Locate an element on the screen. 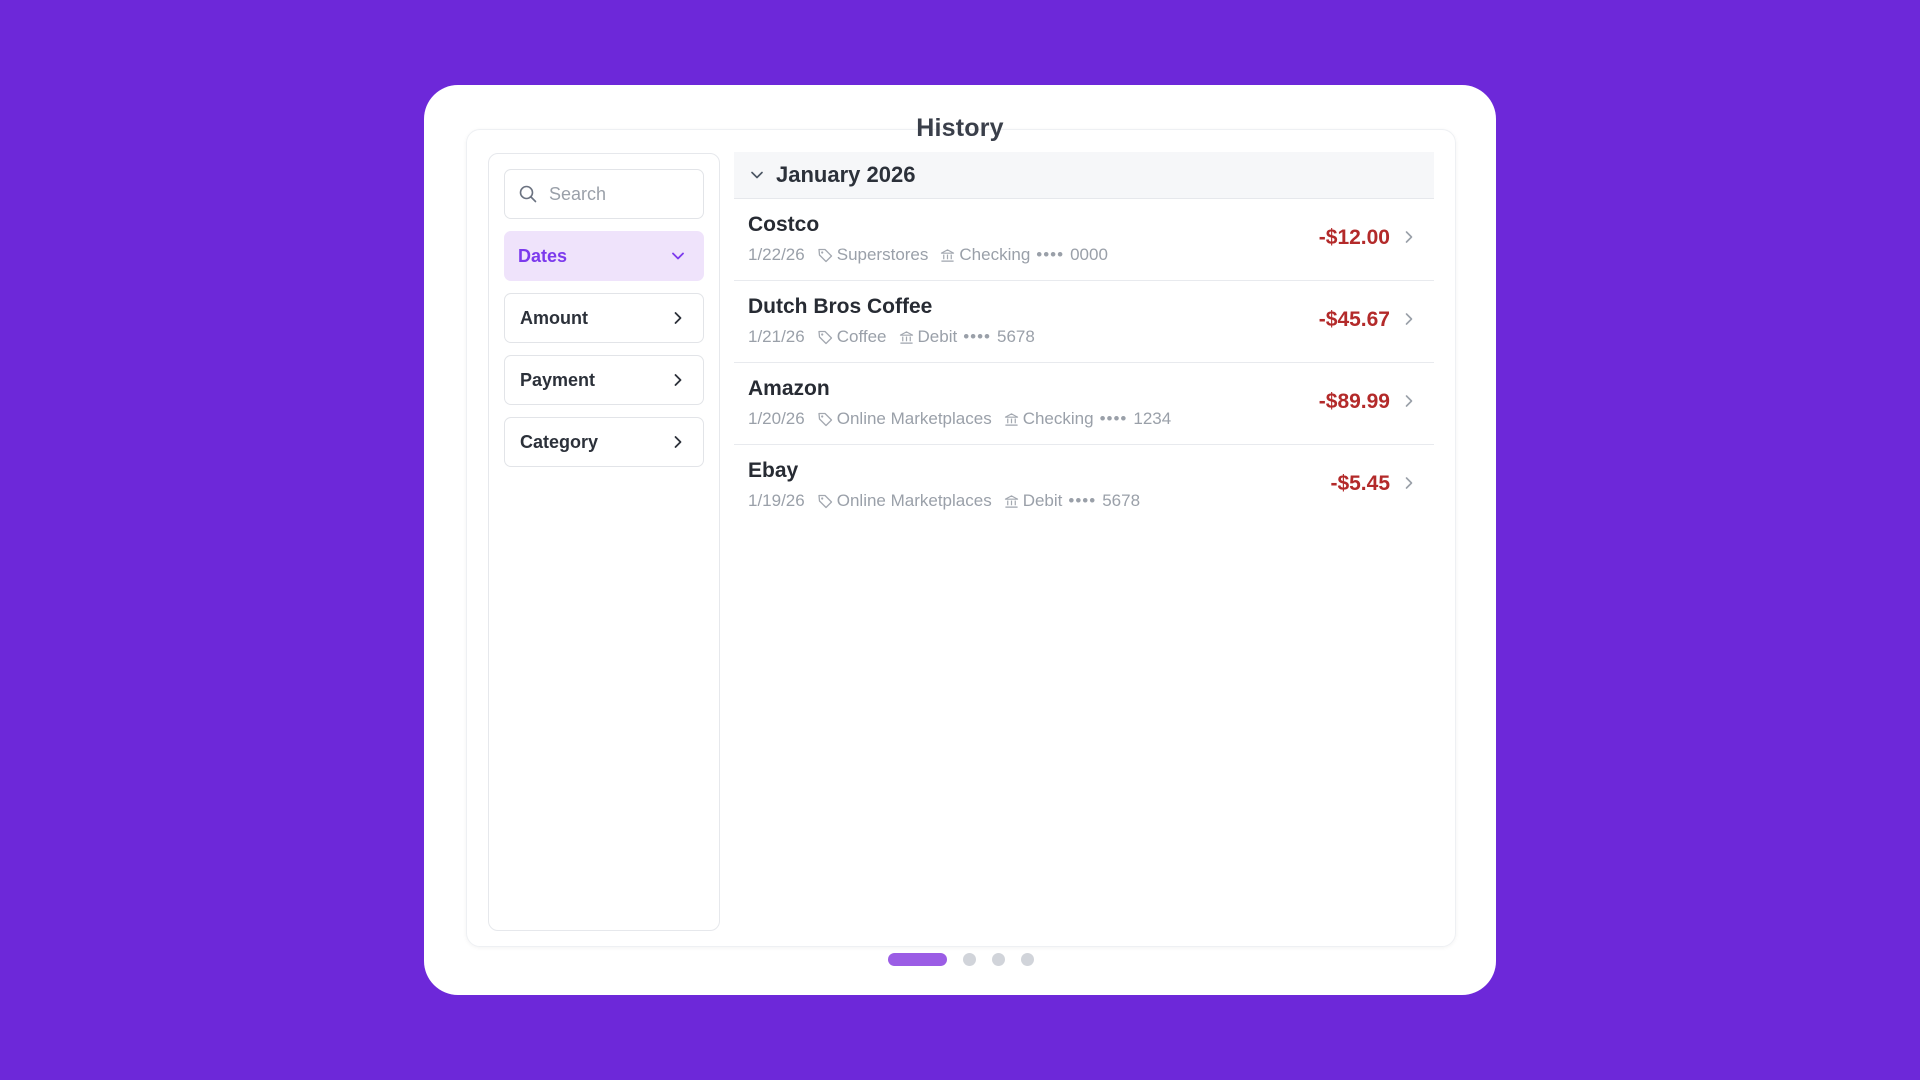  transaction-meta: 1/21/26 Coffee Debit •••• 5678 is located at coordinates (891, 337).